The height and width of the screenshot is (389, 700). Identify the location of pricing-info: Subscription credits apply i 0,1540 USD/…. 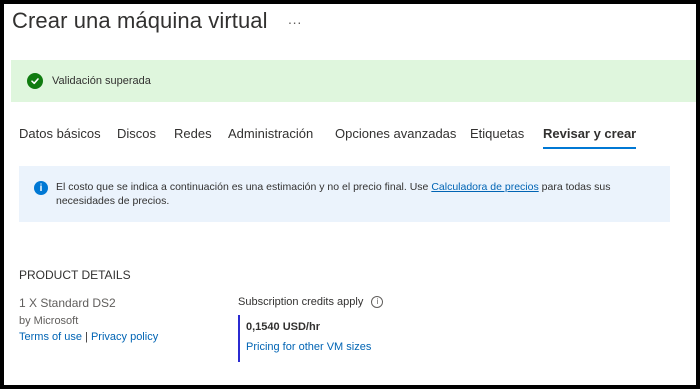
(311, 329).